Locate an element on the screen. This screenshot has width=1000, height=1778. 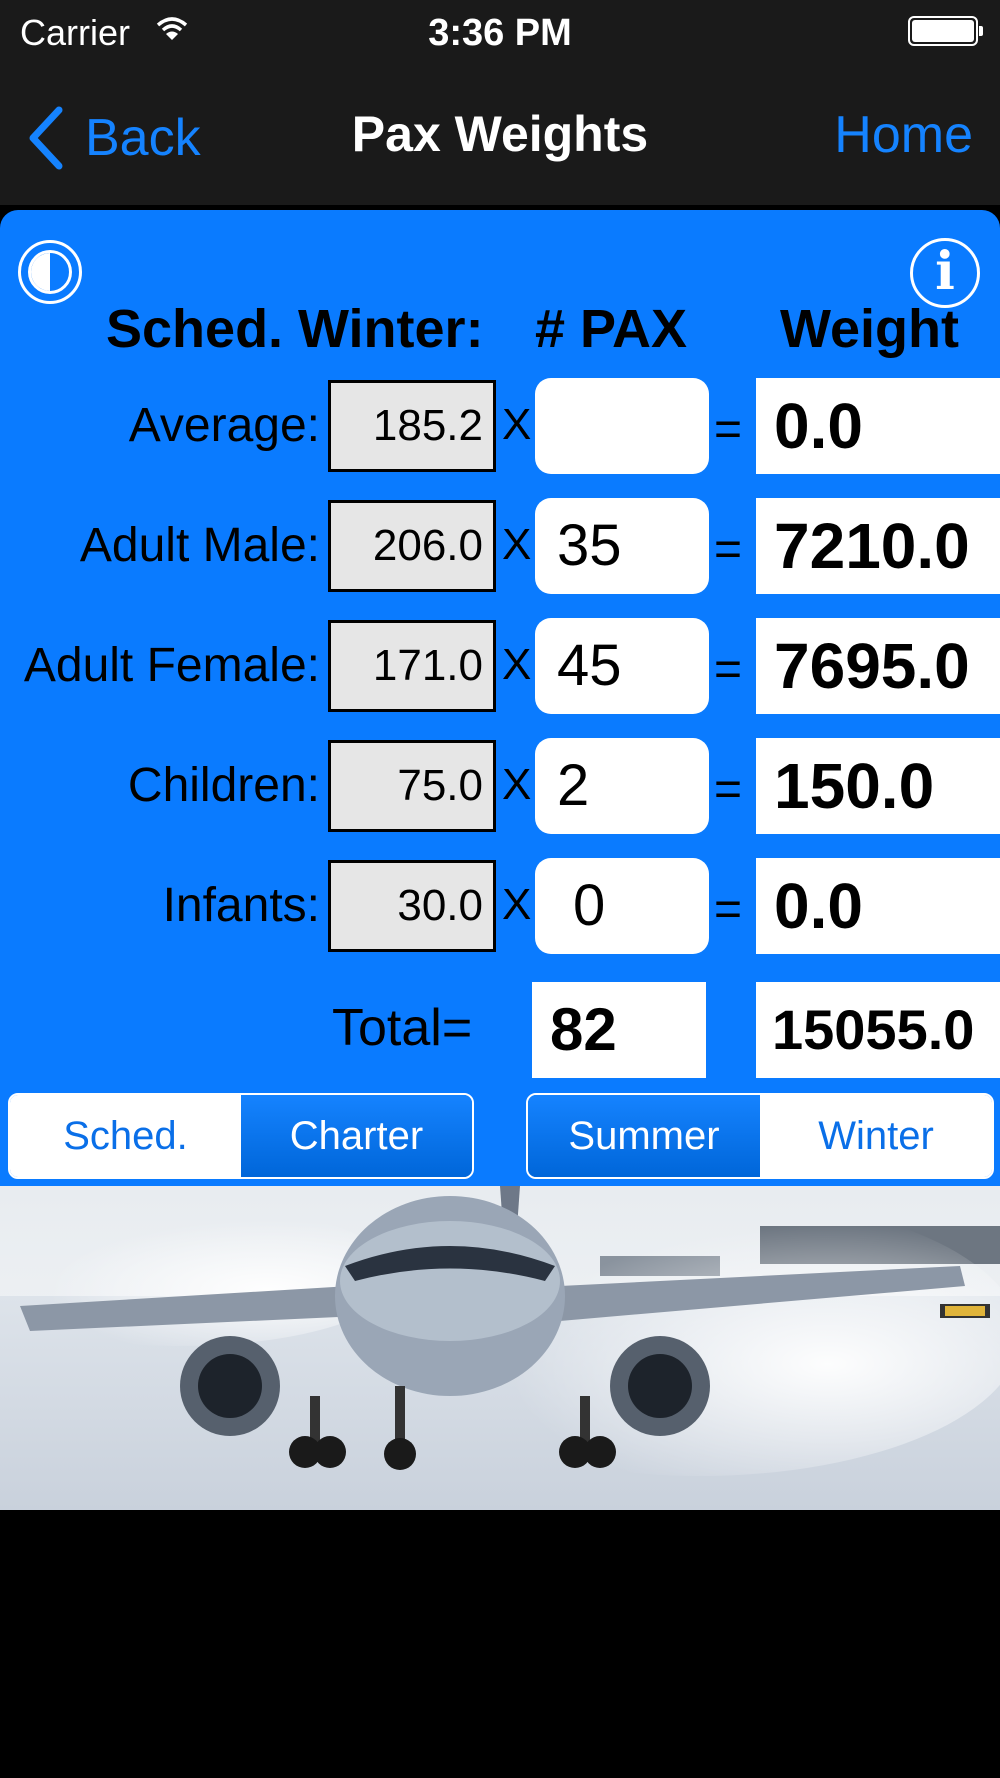
status-bar: Carrier 3:36 PM is located at coordinates (500, 35).